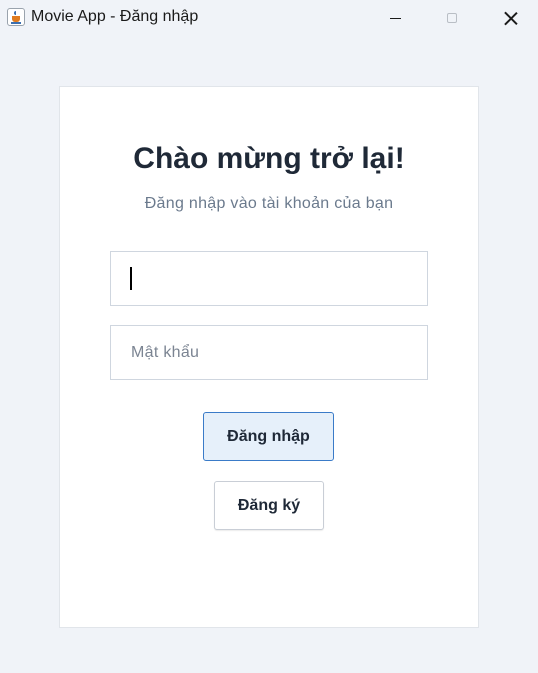 The height and width of the screenshot is (673, 538). I want to click on page-subtitle: Đăng nhập vào tài khoản của bạn, so click(269, 203).